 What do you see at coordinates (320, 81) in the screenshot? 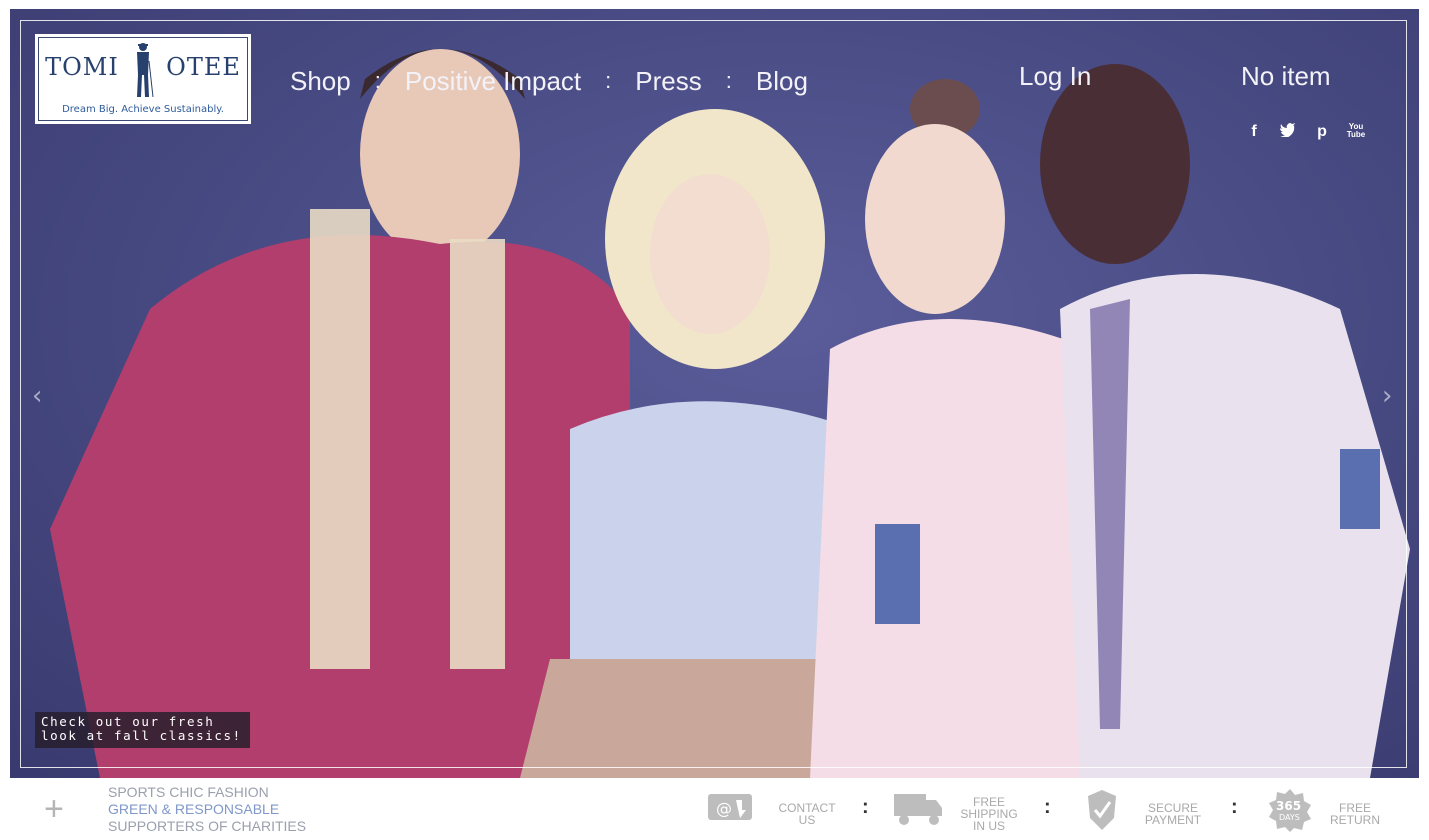
I see `nav-shop: Shop` at bounding box center [320, 81].